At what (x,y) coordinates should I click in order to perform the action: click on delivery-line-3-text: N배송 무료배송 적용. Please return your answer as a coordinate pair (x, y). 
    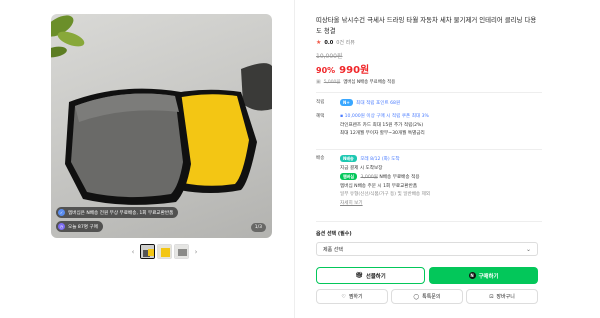
    Looking at the image, I should click on (399, 178).